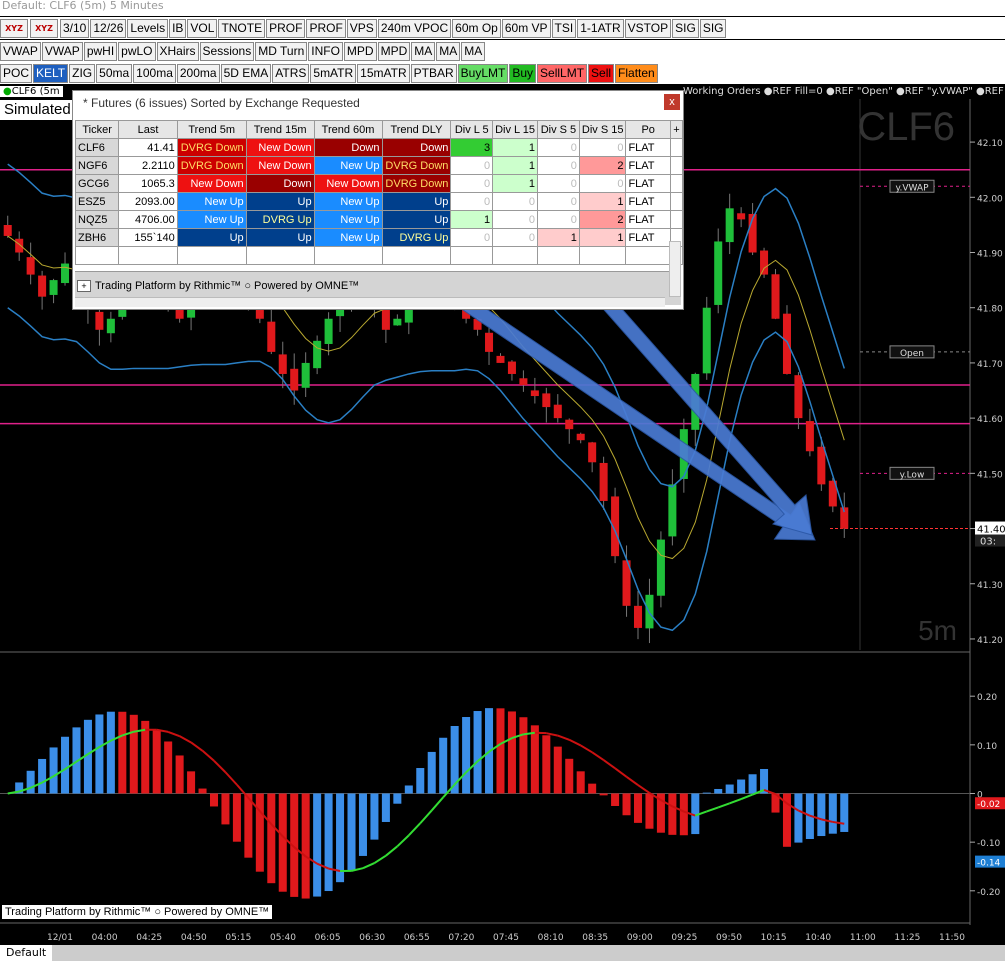 The width and height of the screenshot is (1005, 961). Describe the element at coordinates (602, 129) in the screenshot. I see `column-header: Div S 15` at that location.